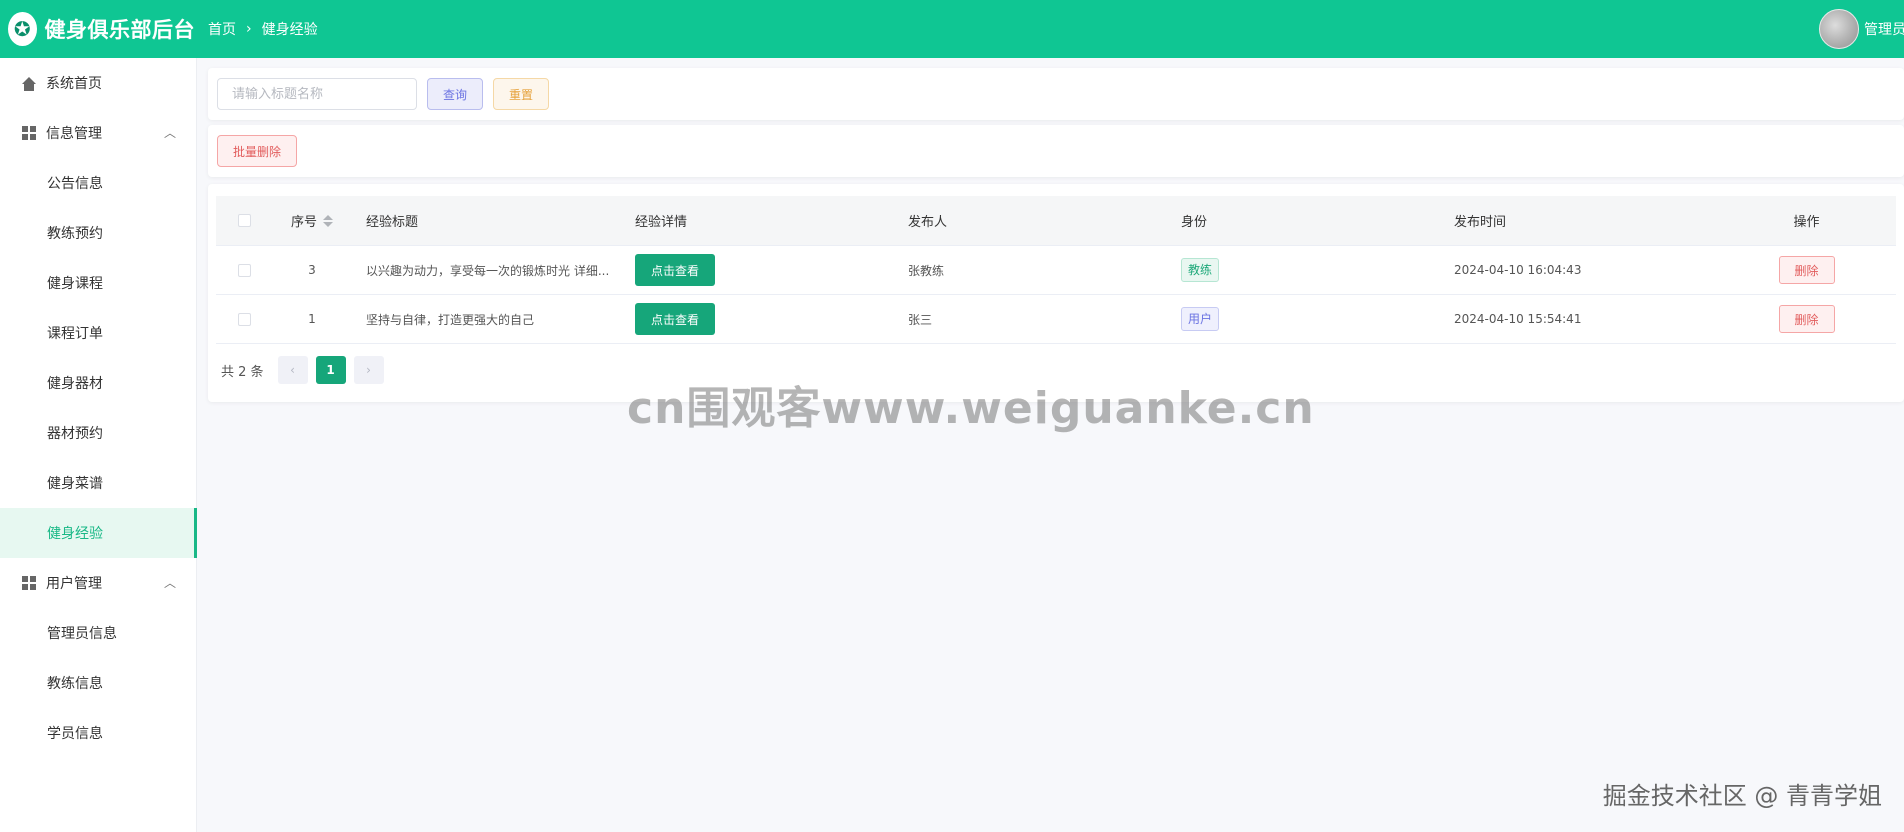  I want to click on search-input, so click(317, 94).